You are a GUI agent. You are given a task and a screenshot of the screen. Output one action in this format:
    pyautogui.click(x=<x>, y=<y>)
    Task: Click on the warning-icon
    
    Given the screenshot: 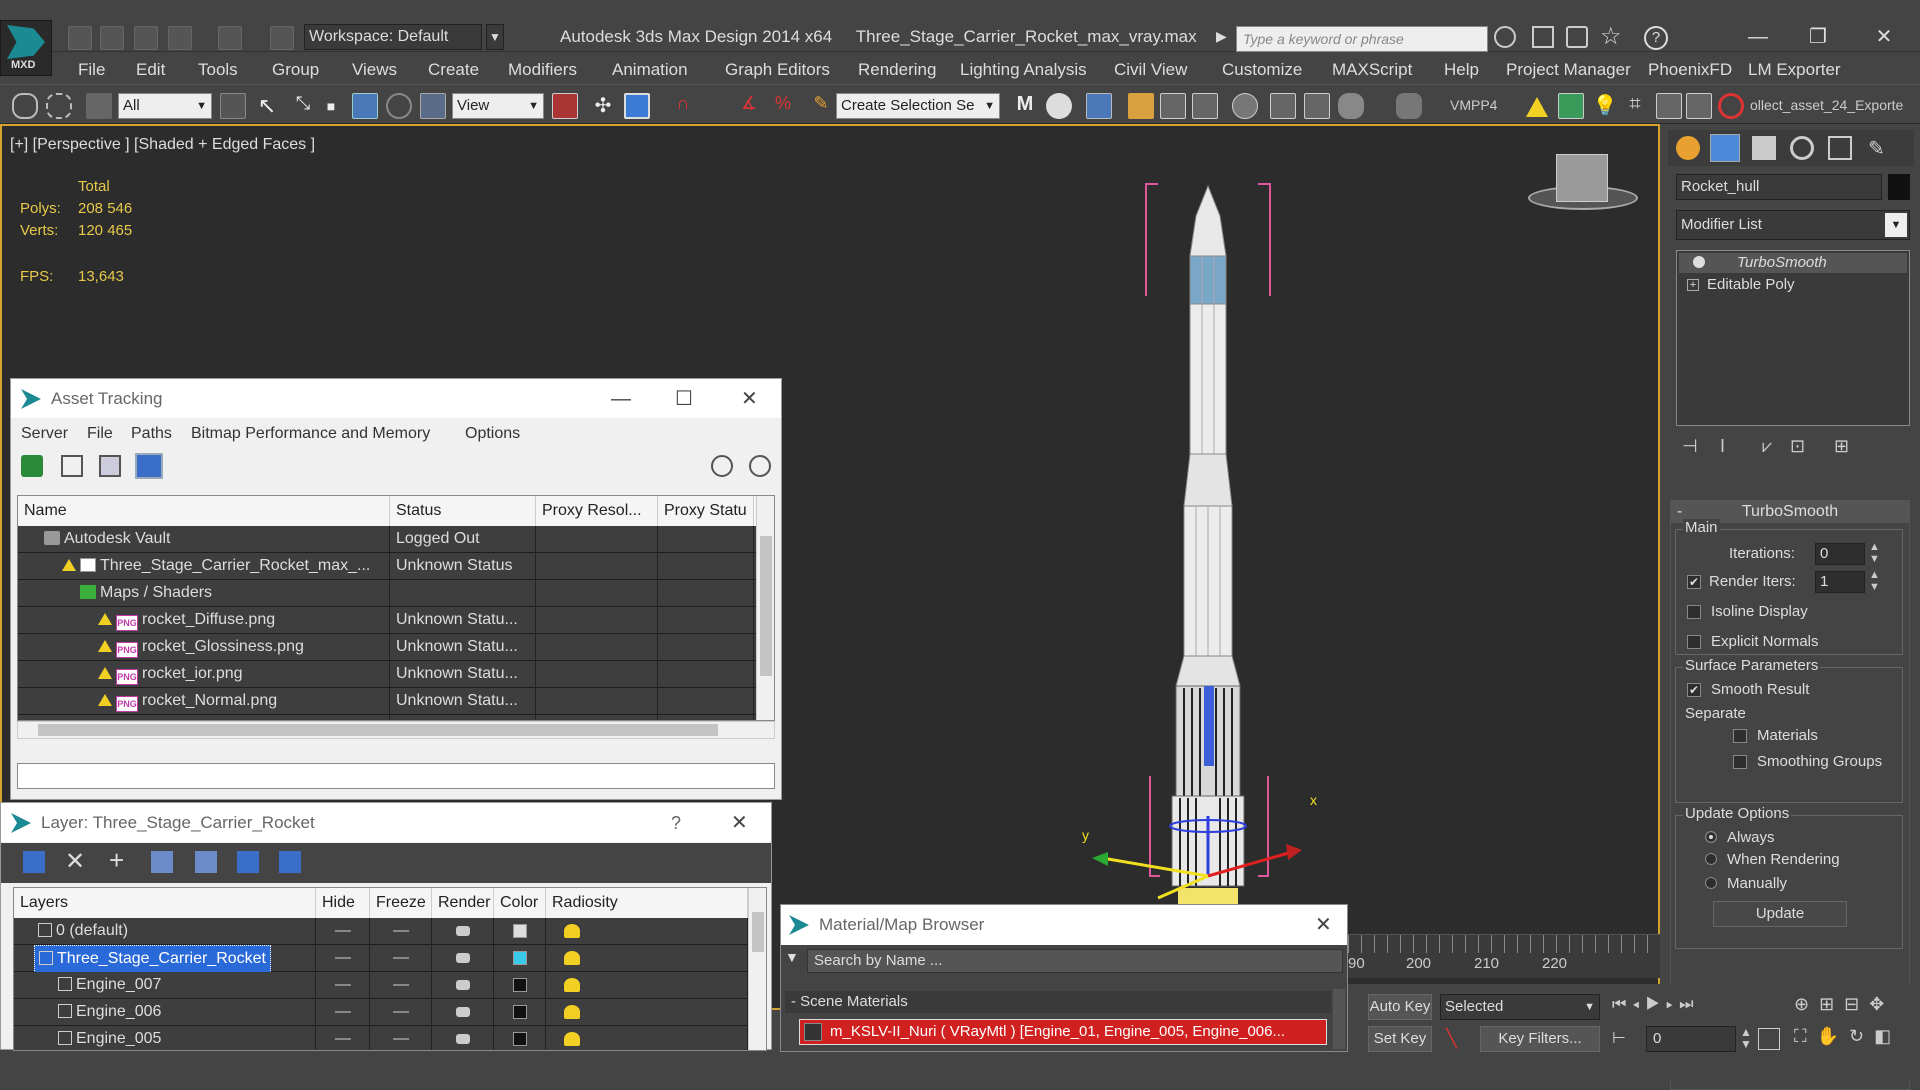 What is the action you would take?
    pyautogui.click(x=1537, y=107)
    